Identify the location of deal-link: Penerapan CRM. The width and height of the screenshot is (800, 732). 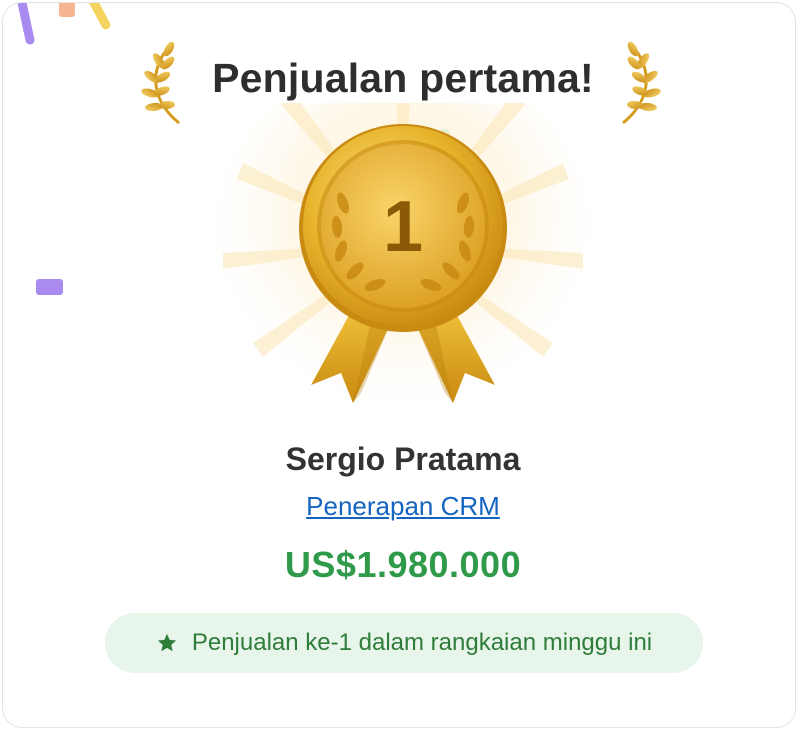
(399, 506).